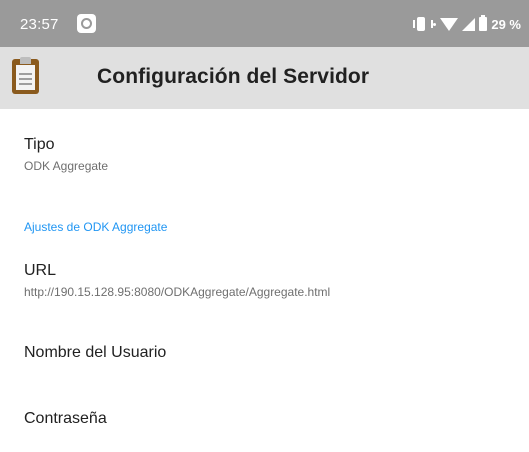 Image resolution: width=529 pixels, height=452 pixels. I want to click on battery-icon, so click(483, 23).